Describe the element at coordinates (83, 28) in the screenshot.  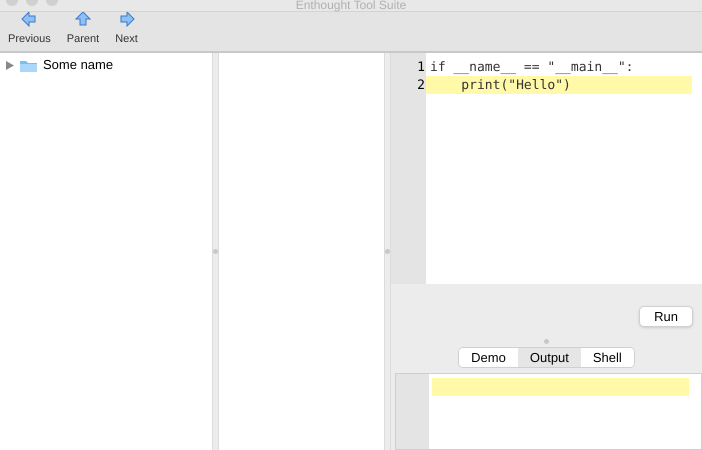
I see `toolbar-button: Parent` at that location.